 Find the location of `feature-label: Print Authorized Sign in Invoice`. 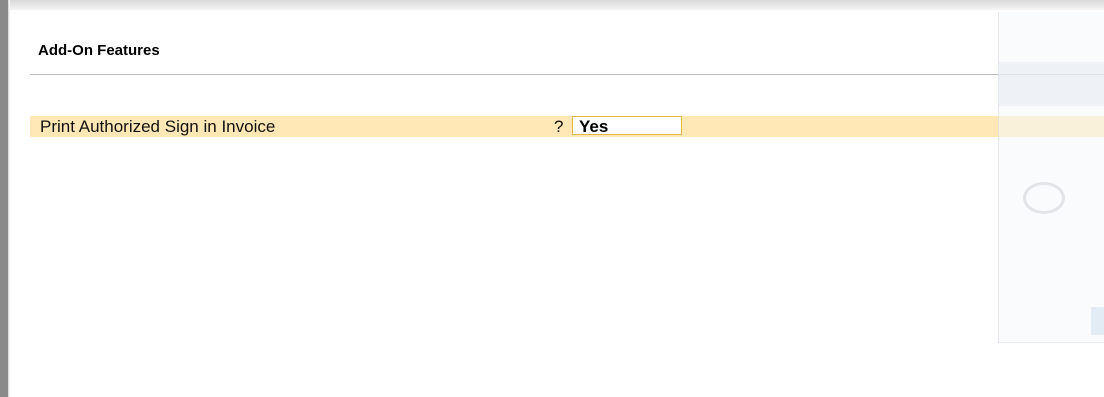

feature-label: Print Authorized Sign in Invoice is located at coordinates (158, 126).